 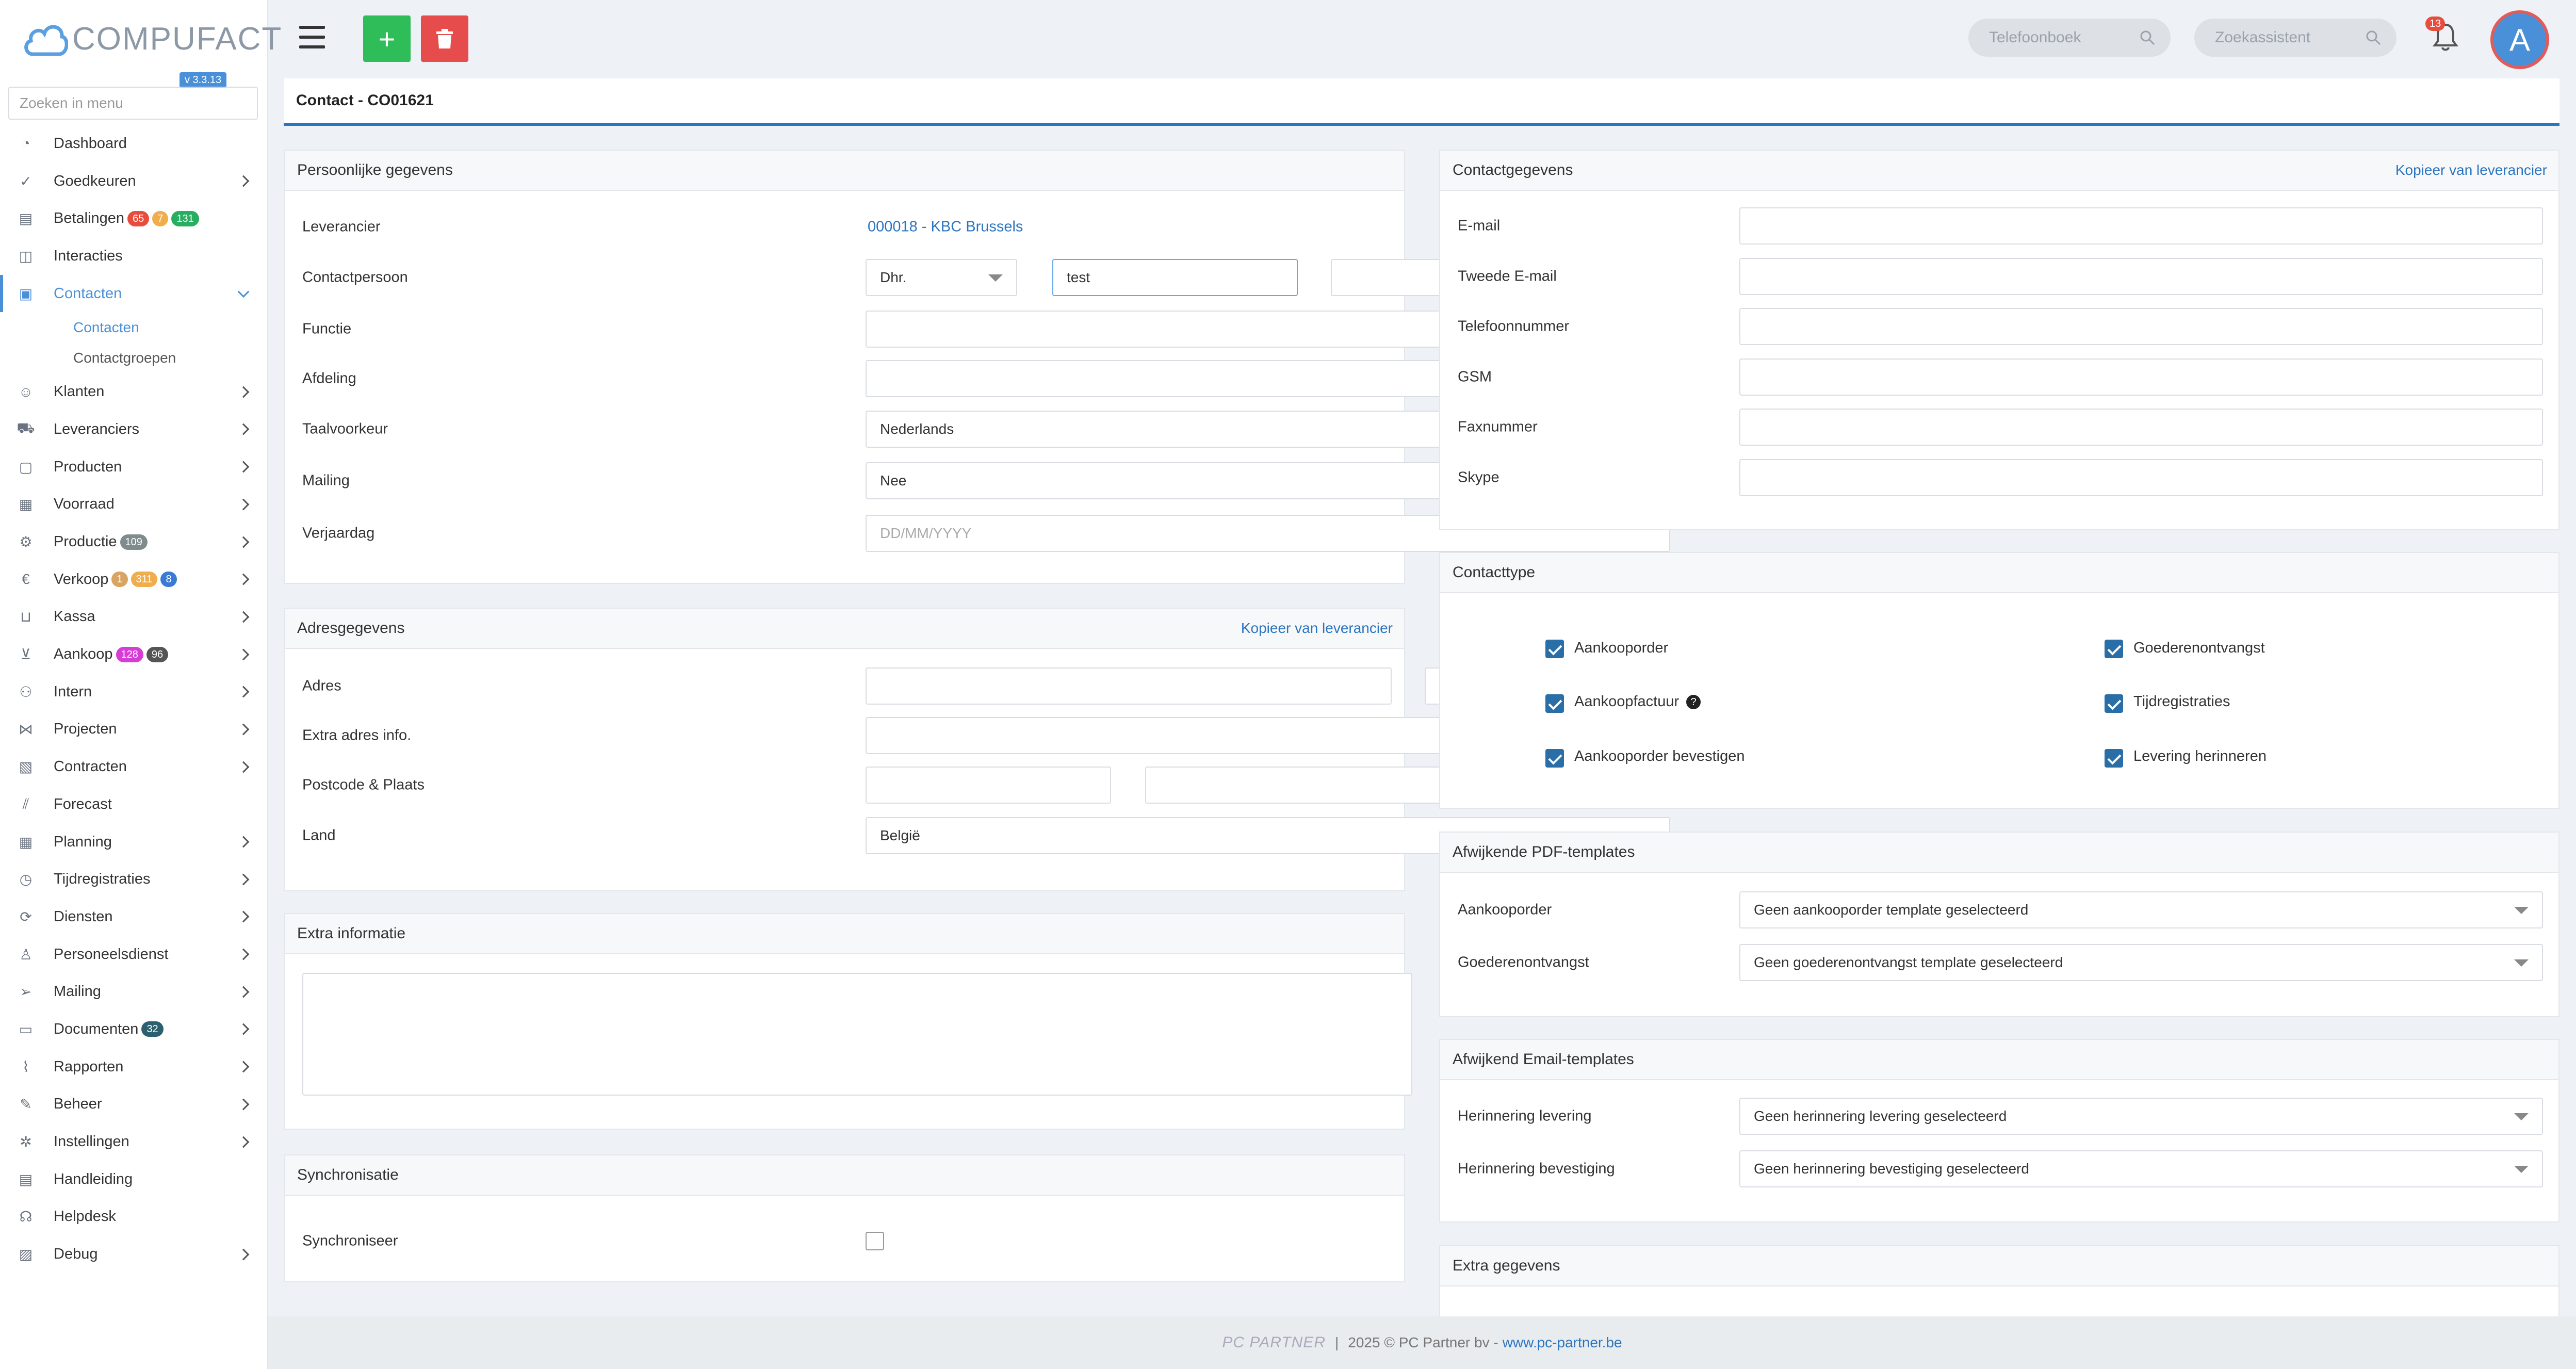 I want to click on contact-field-label: Tweede E-mail, so click(x=1508, y=276).